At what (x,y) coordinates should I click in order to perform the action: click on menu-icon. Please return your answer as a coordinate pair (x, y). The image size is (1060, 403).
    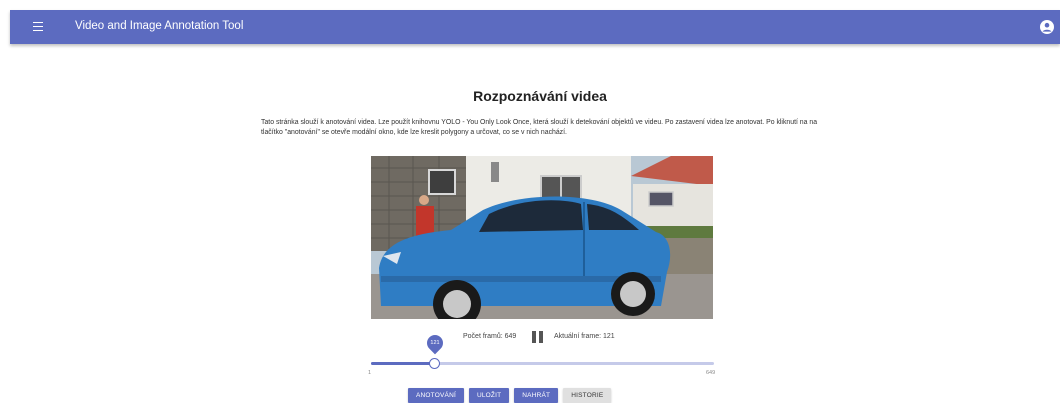
    Looking at the image, I should click on (38, 27).